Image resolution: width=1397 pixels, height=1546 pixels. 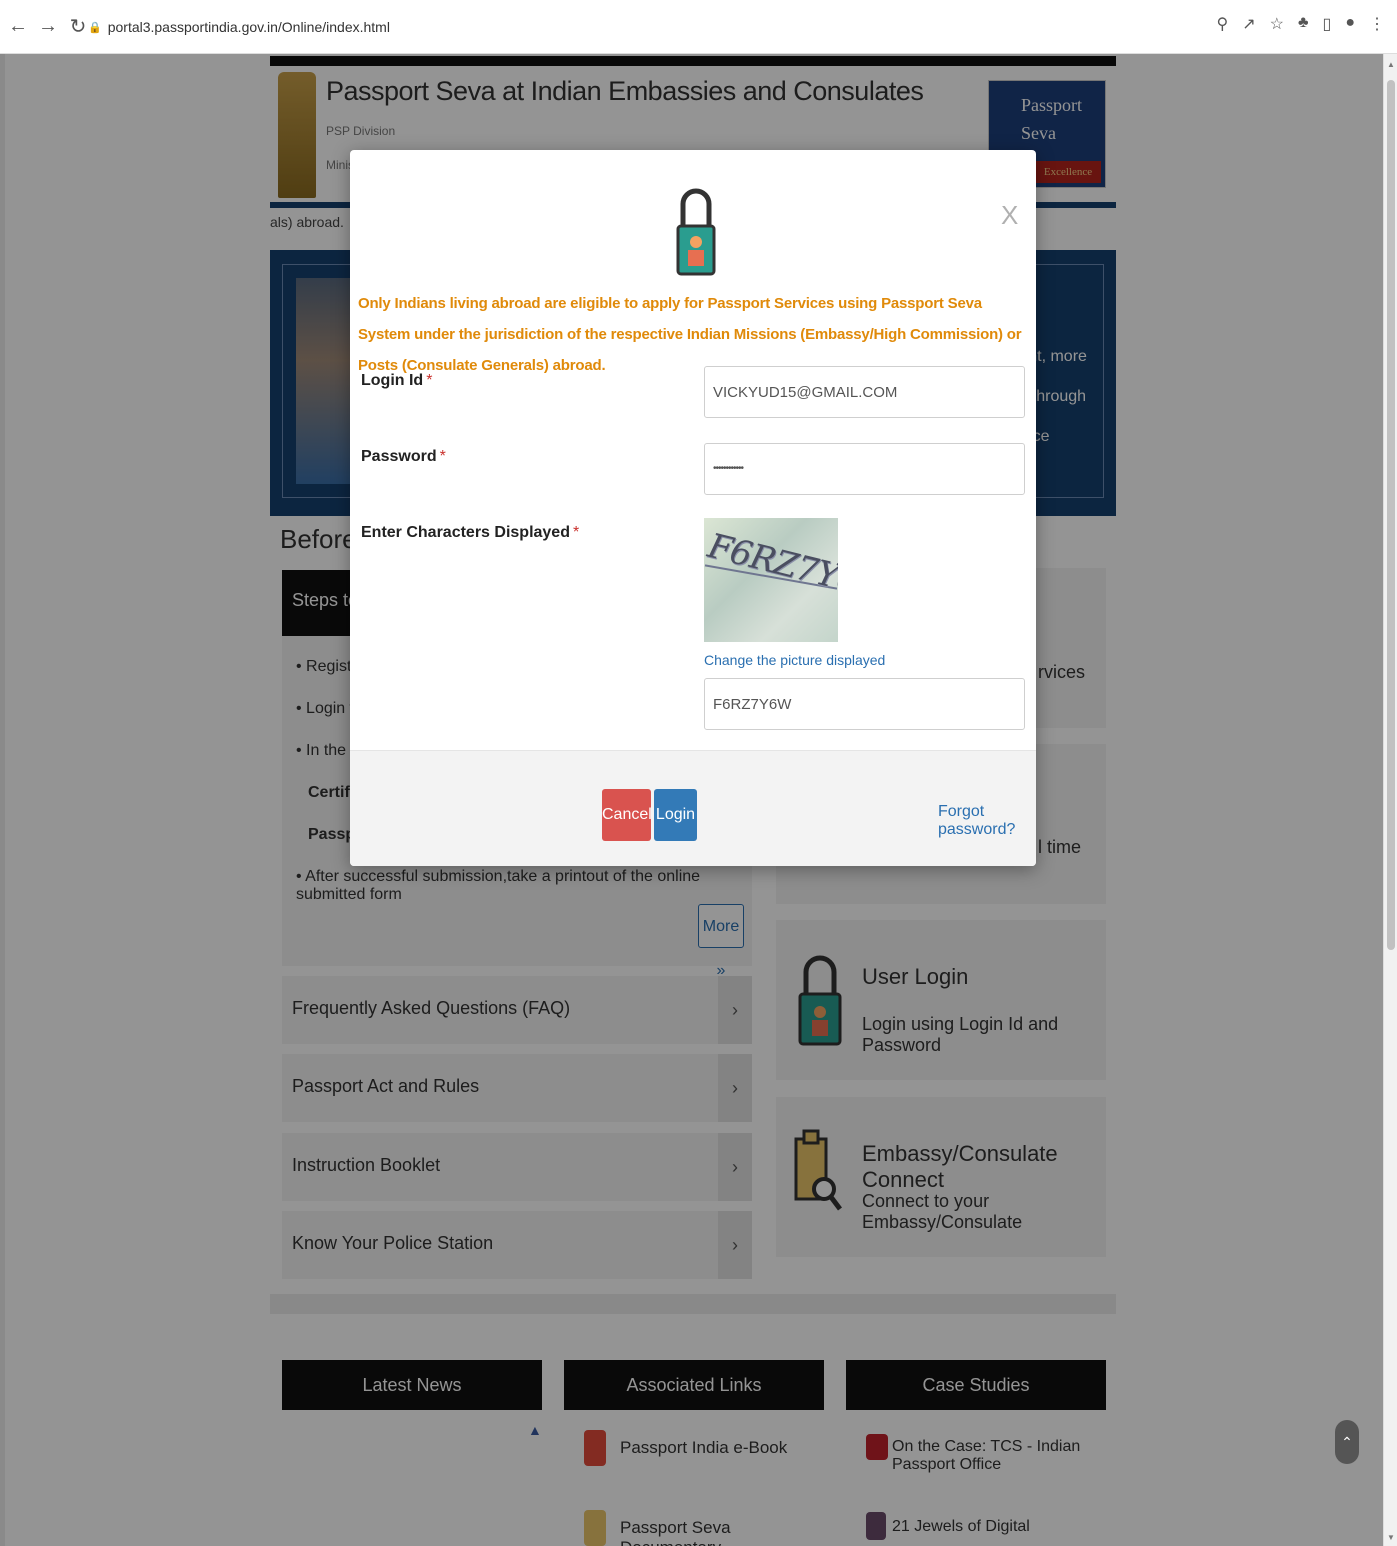 I want to click on close-button: X, so click(x=1009, y=215).